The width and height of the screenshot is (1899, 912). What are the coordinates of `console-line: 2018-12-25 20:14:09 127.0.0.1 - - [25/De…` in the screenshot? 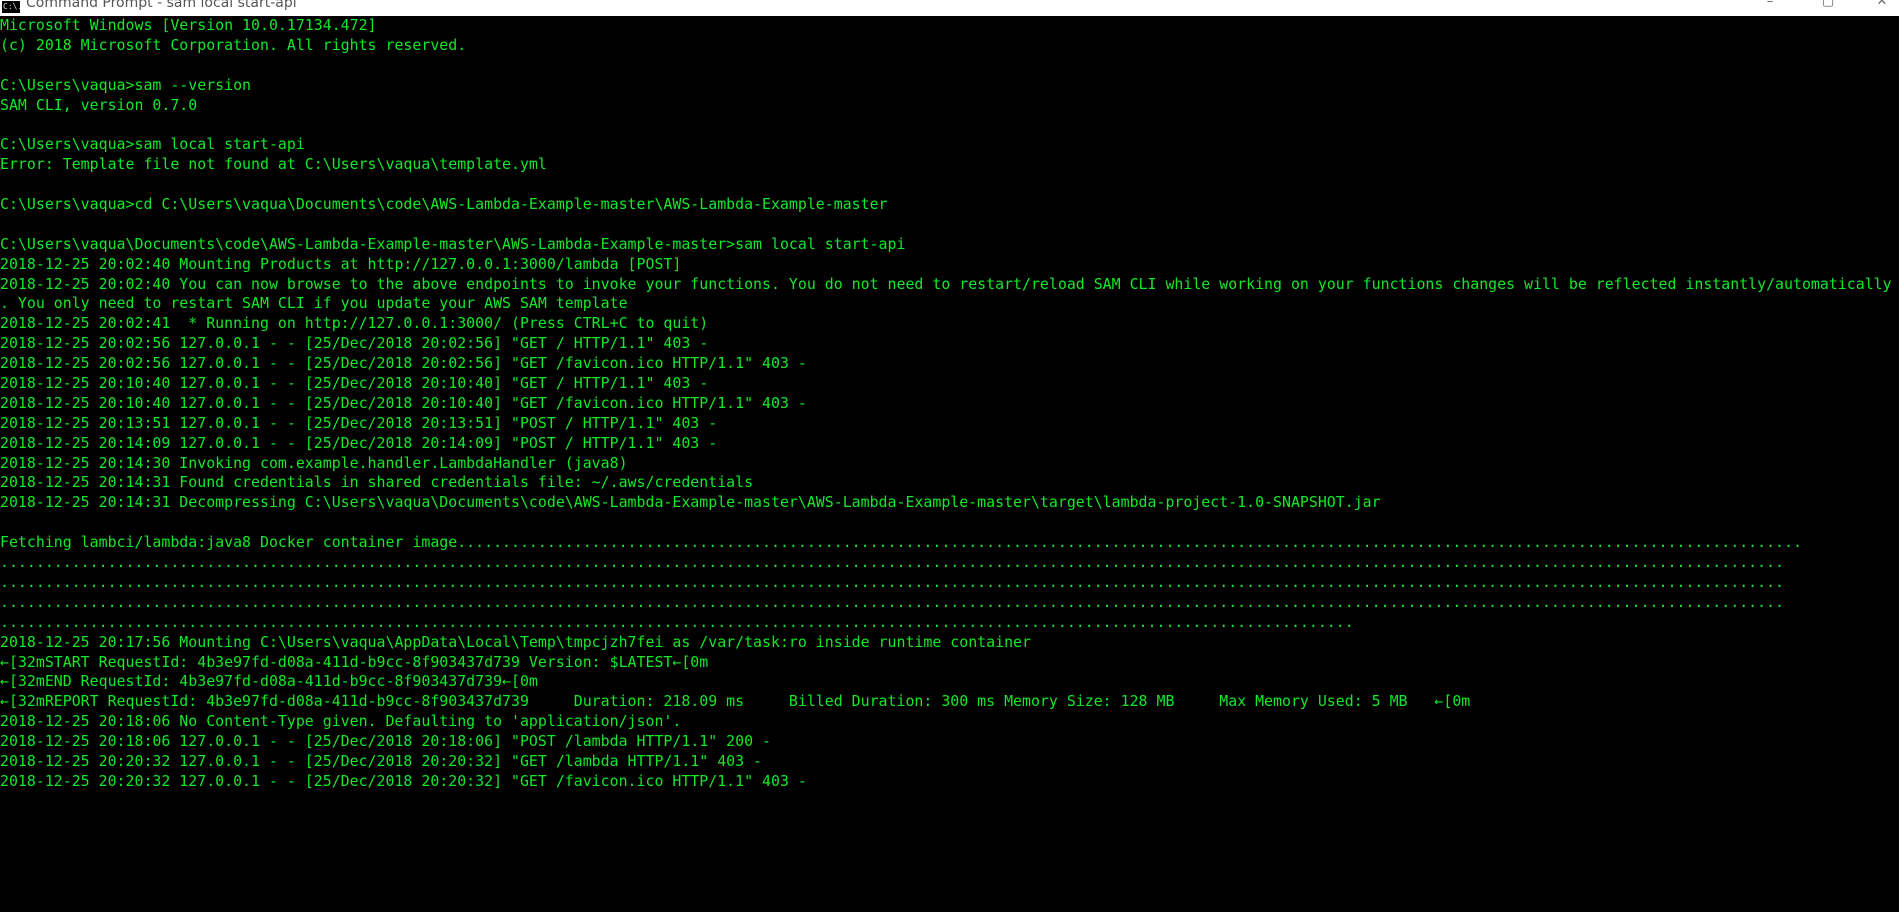 It's located at (359, 442).